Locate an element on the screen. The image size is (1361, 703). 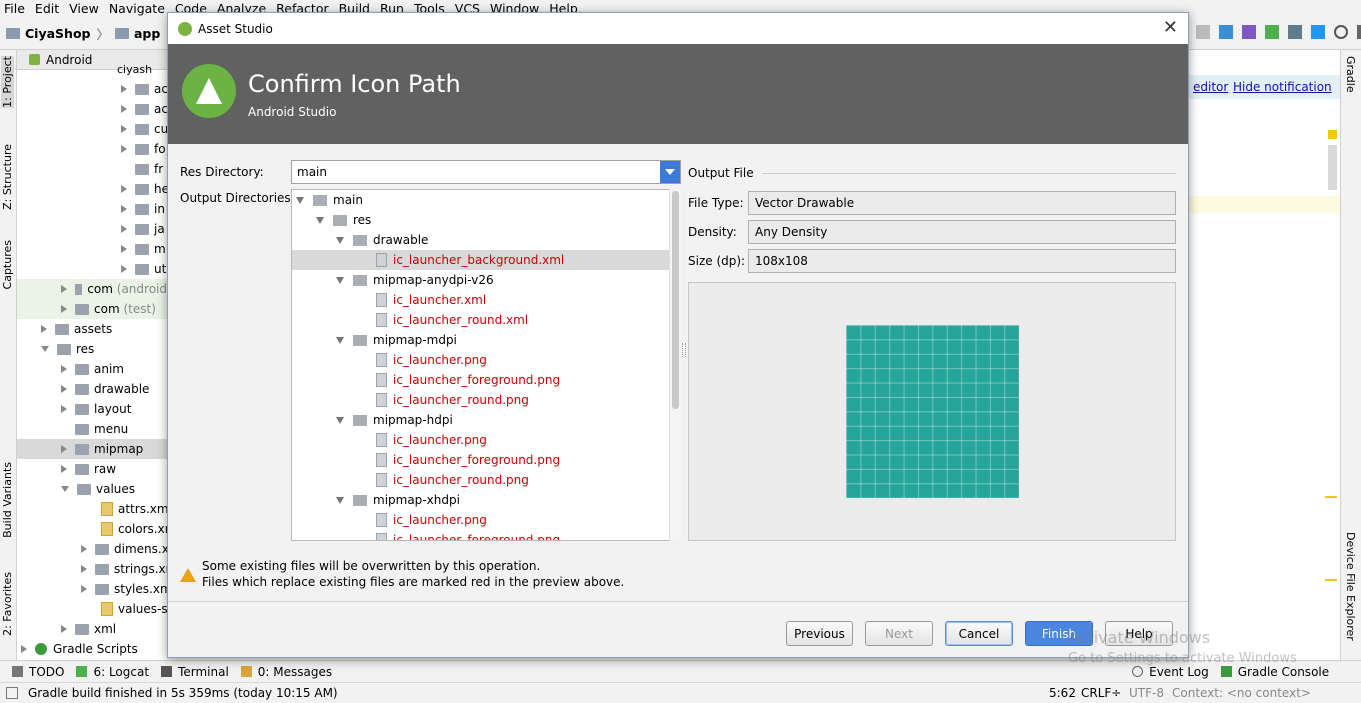
chevron-down-icon is located at coordinates (670, 172).